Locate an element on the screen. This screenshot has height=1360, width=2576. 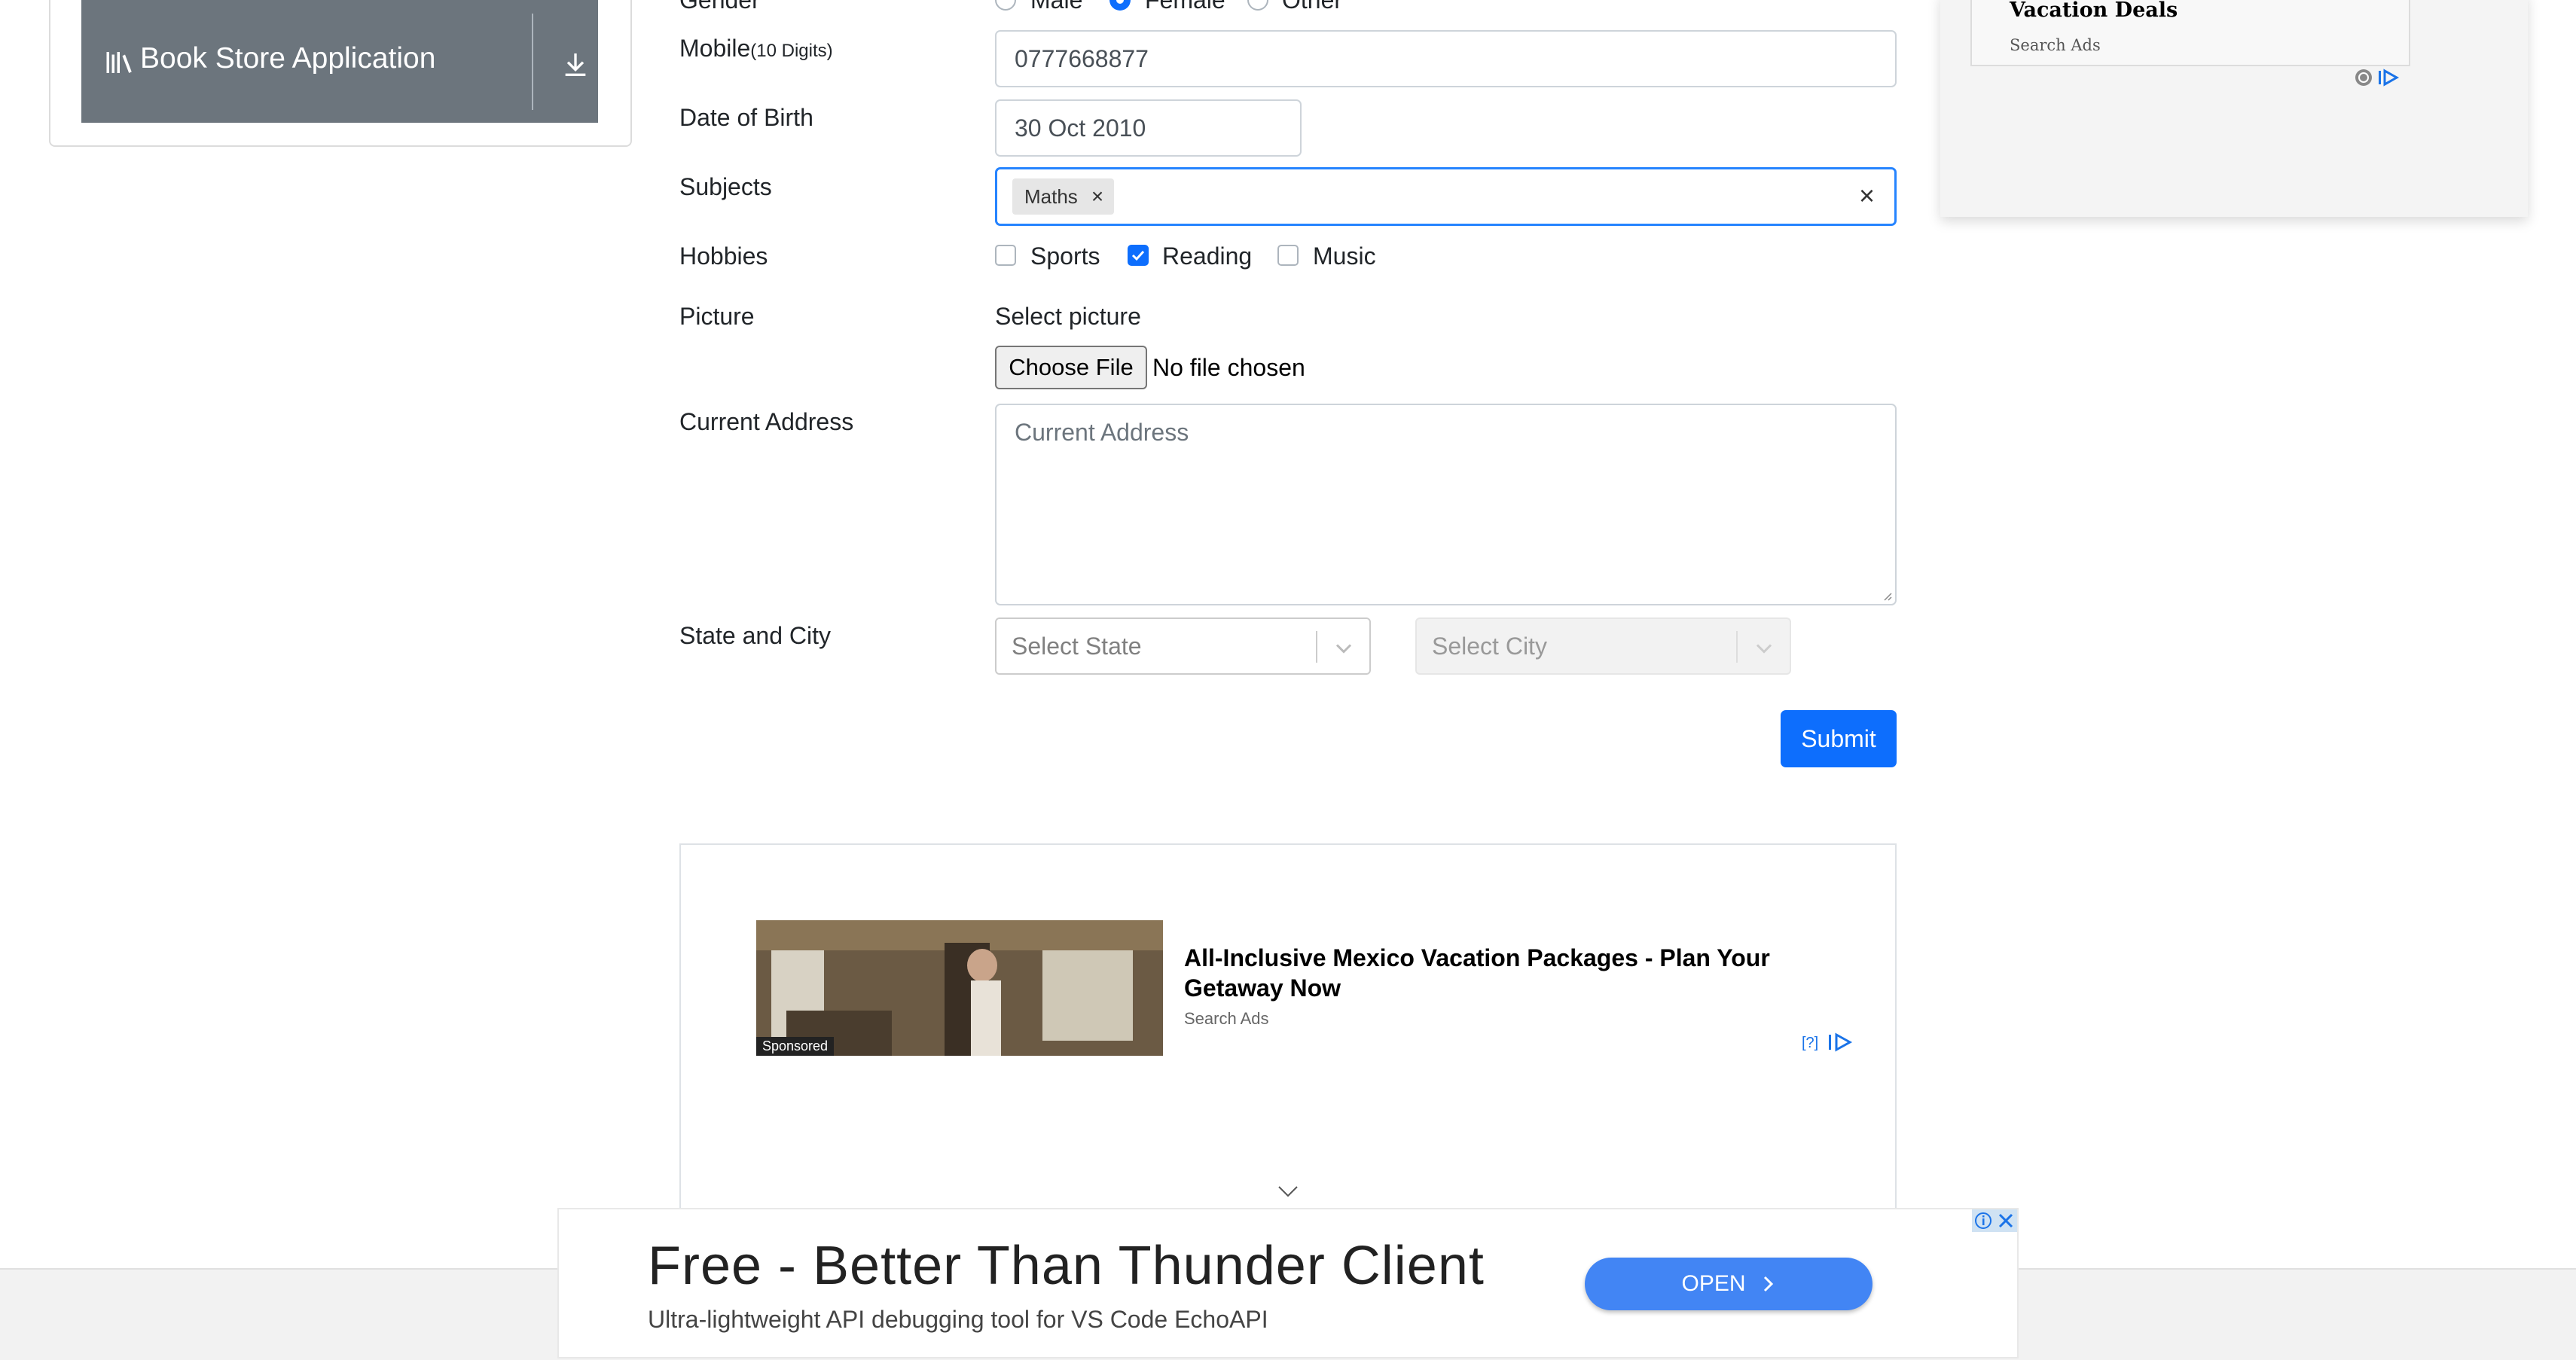
right-ad-card: Vacation Deals Search Ads is located at coordinates (2190, 33).